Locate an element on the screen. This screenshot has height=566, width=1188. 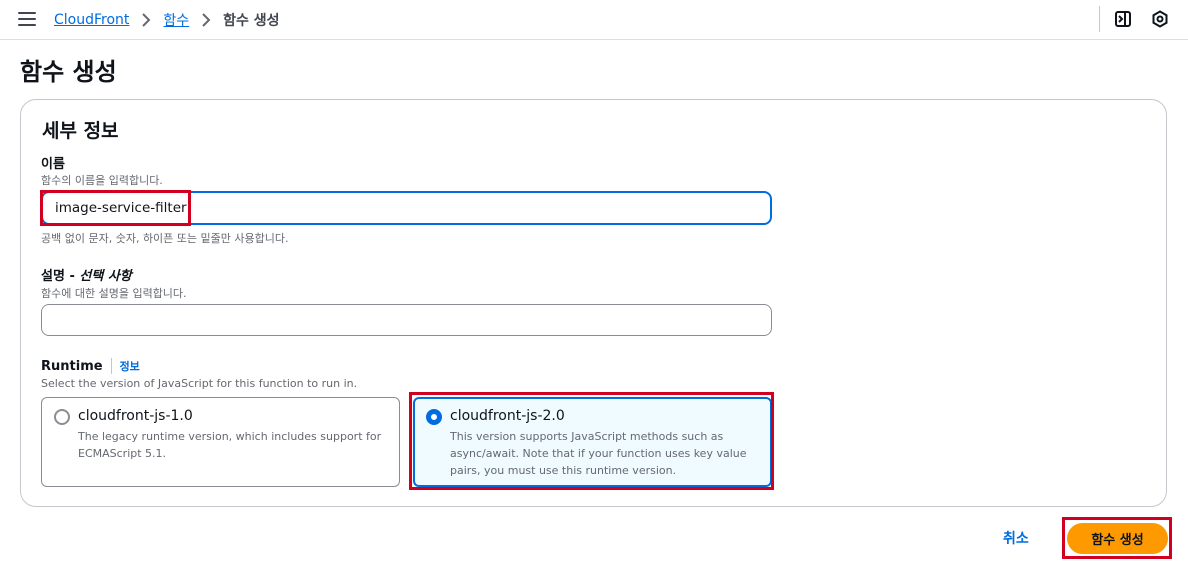
cancel-button: 취소 is located at coordinates (1016, 538).